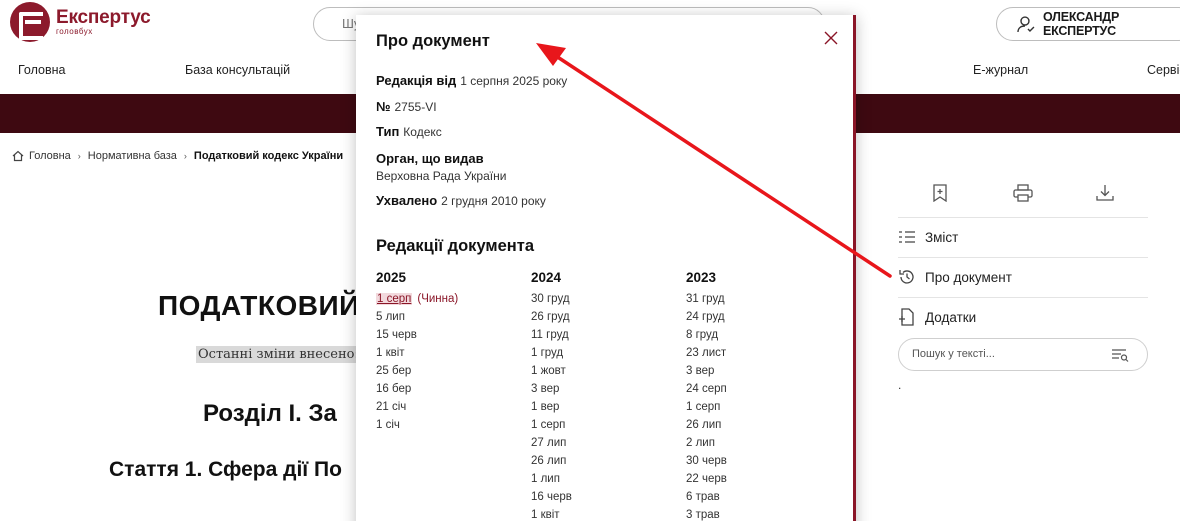  Describe the element at coordinates (461, 200) in the screenshot. I see `meta-adopted: Ухвалено 2 грудня 2010 року` at that location.